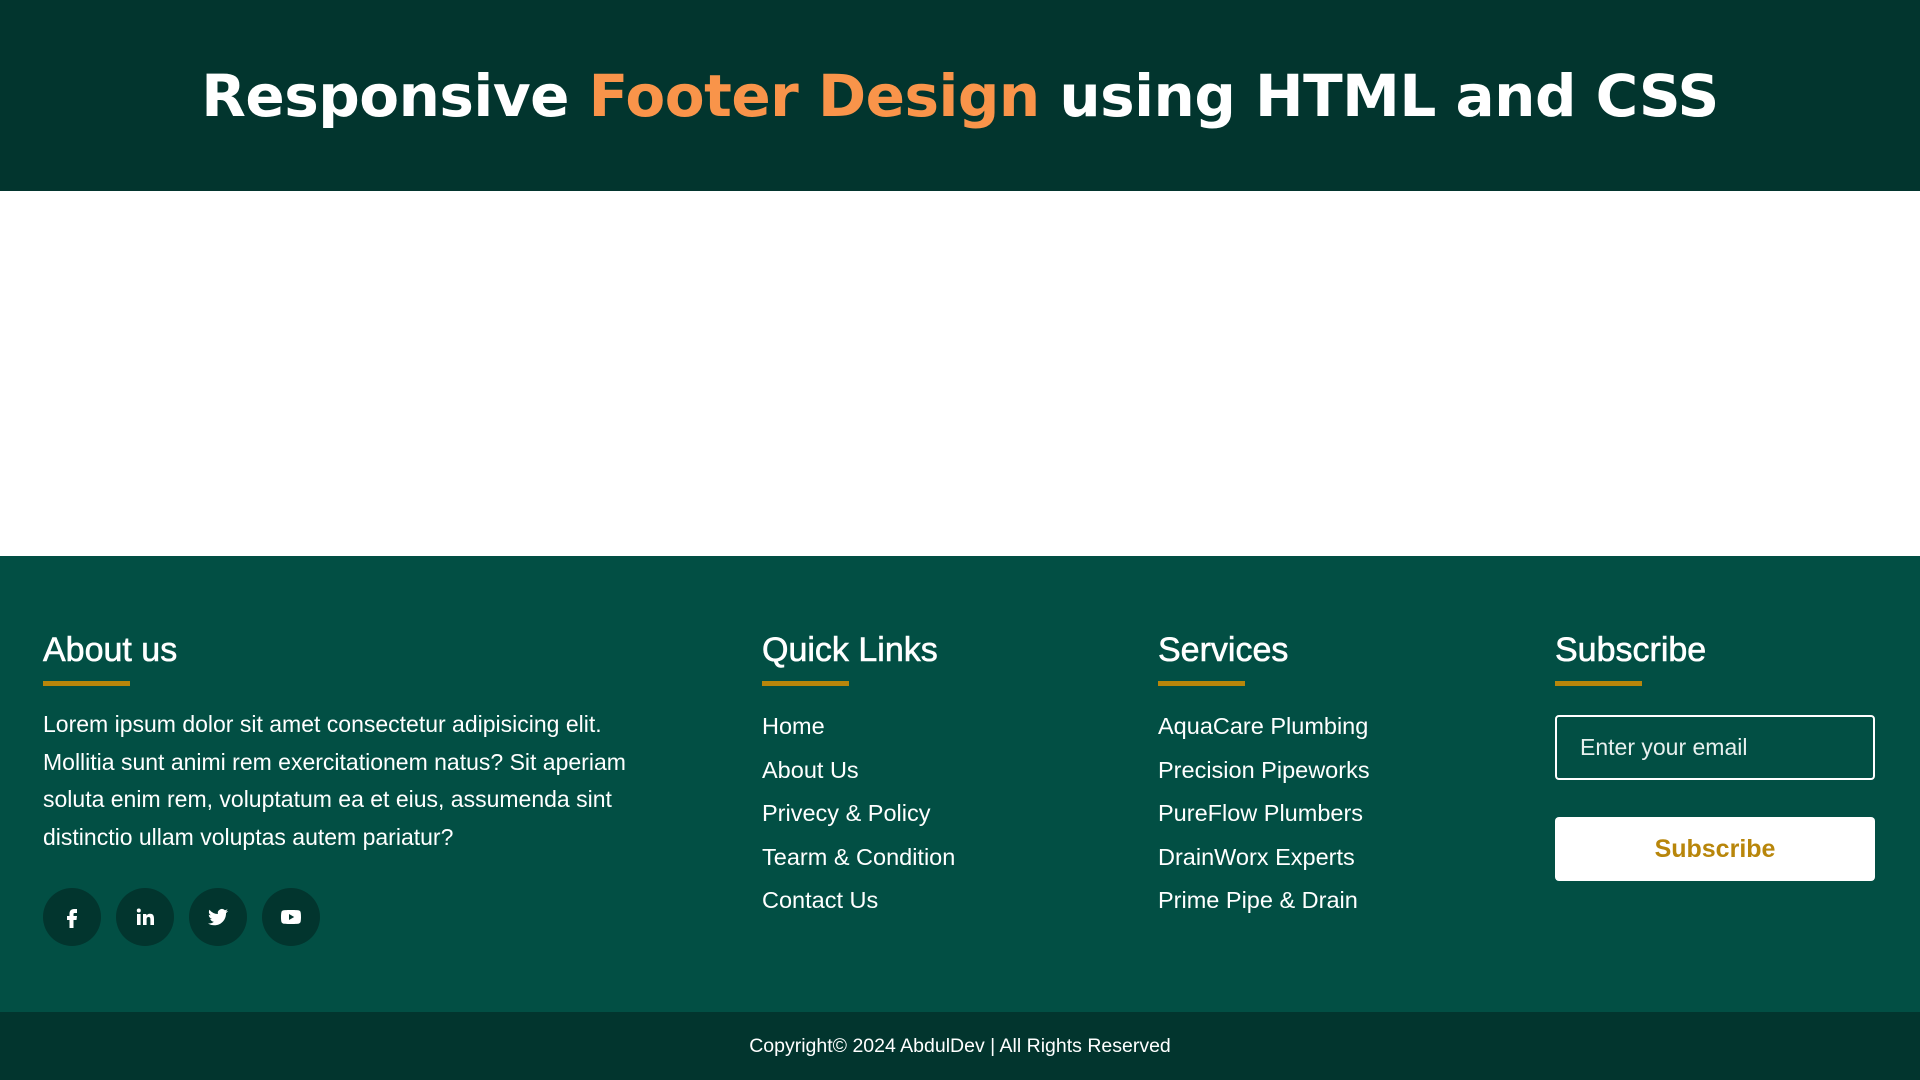 This screenshot has width=1920, height=1080. I want to click on twitter-link, so click(218, 917).